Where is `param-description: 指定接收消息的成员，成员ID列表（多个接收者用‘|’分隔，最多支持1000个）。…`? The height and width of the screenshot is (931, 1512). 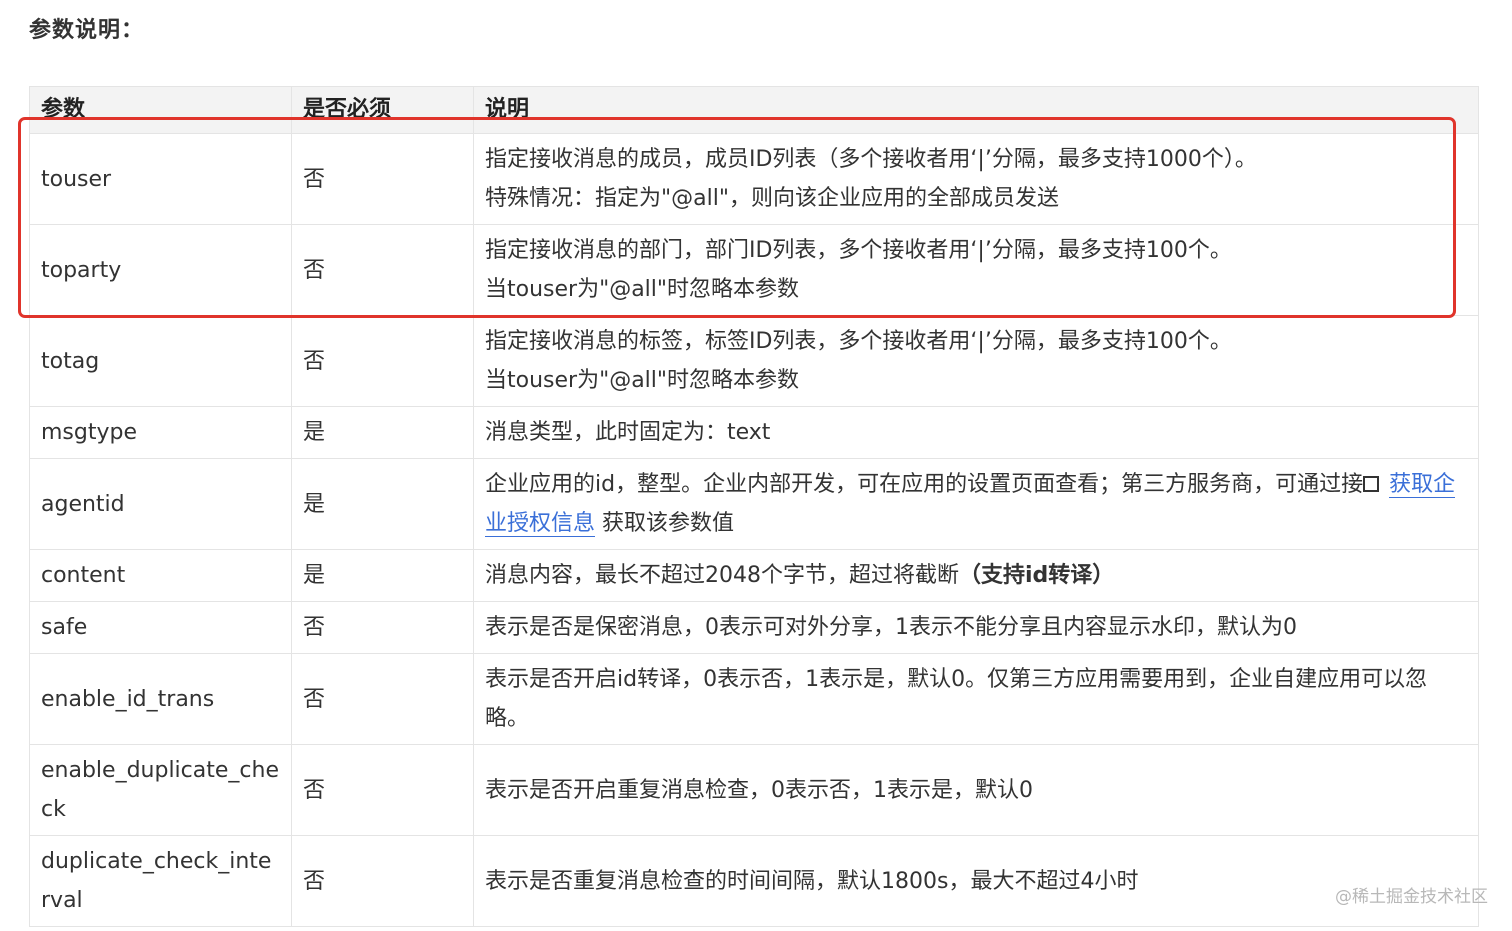 param-description: 指定接收消息的成员，成员ID列表（多个接收者用‘|’分隔，最多支持1000个）。… is located at coordinates (976, 179).